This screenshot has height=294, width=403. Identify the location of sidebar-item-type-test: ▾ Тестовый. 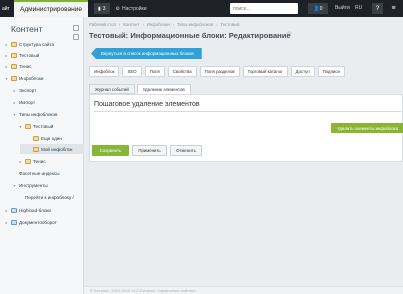
(35, 126).